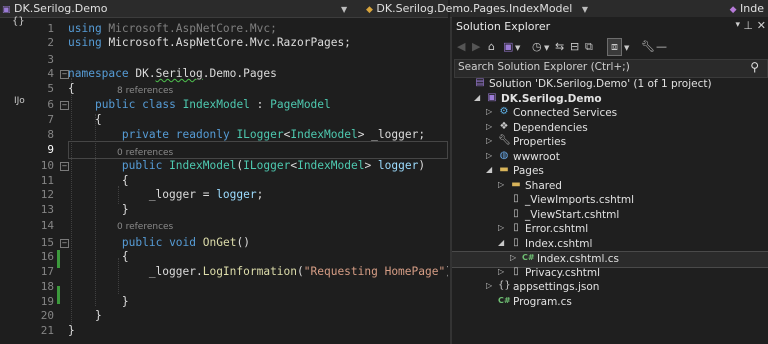 The height and width of the screenshot is (344, 768). Describe the element at coordinates (476, 46) in the screenshot. I see `forward-icon: ▶` at that location.